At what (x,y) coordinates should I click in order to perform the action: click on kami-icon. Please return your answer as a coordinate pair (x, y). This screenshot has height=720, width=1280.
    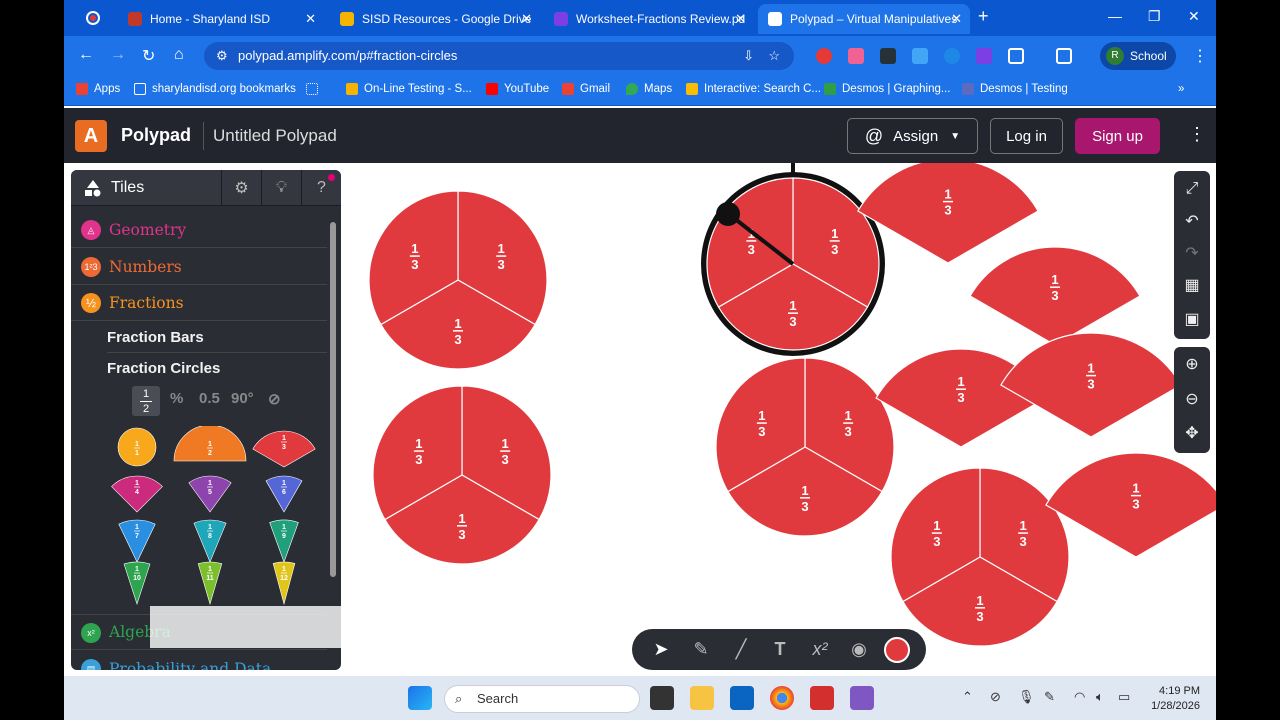
    Looking at the image, I should click on (984, 56).